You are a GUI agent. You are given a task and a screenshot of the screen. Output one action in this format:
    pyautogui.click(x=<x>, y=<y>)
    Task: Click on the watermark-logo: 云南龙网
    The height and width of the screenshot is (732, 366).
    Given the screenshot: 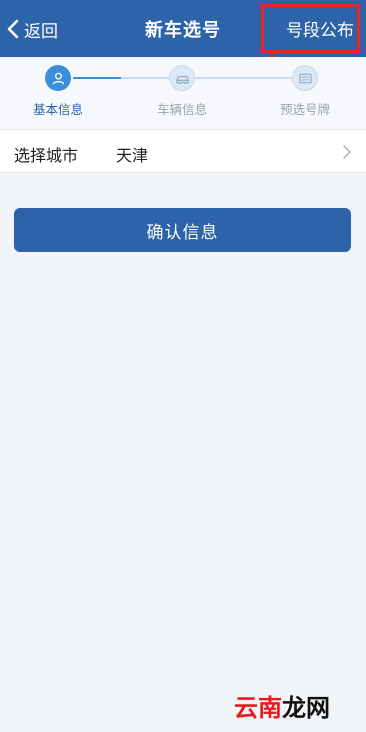 What is the action you would take?
    pyautogui.click(x=282, y=705)
    